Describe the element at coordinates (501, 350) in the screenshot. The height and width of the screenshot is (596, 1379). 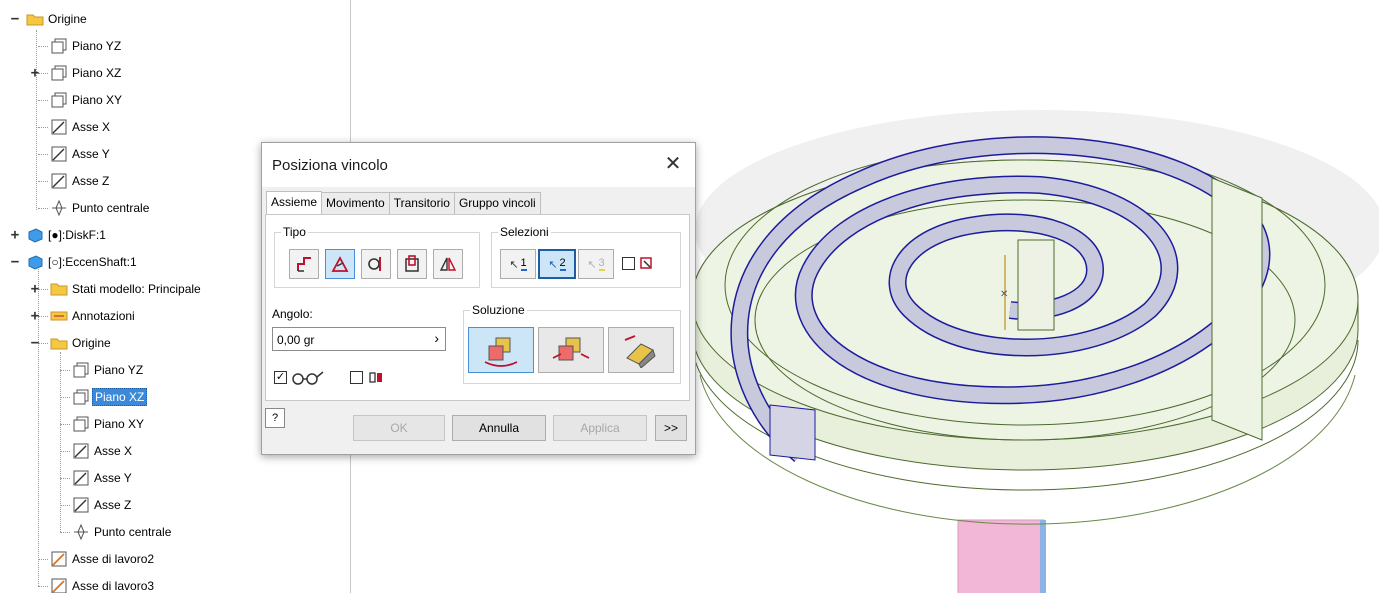
I see `directed-angle-button` at that location.